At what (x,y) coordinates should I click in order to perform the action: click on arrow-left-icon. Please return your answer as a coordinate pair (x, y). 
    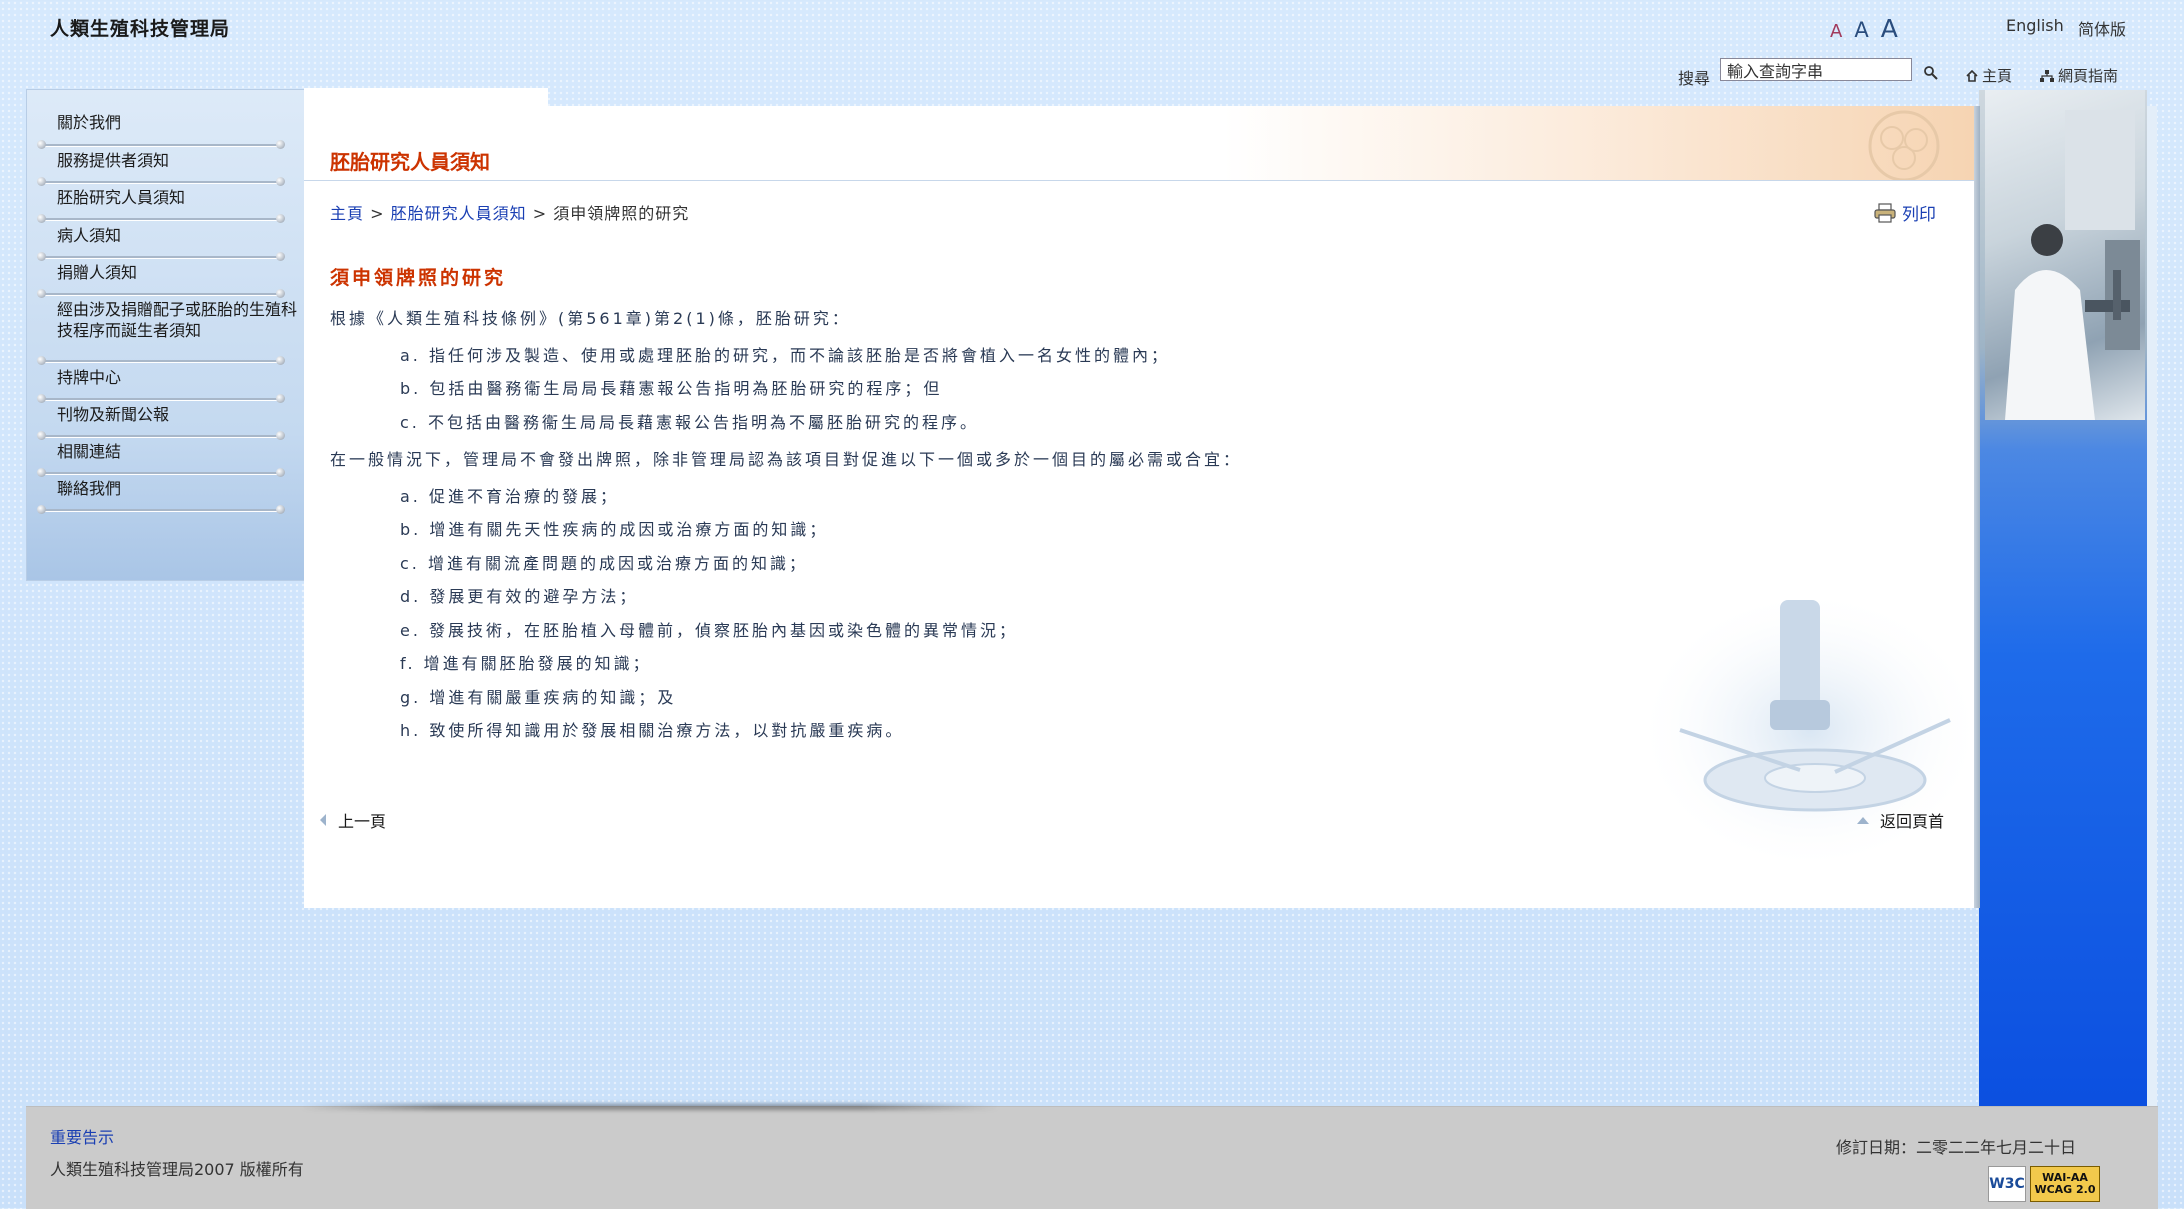
    Looking at the image, I should click on (323, 820).